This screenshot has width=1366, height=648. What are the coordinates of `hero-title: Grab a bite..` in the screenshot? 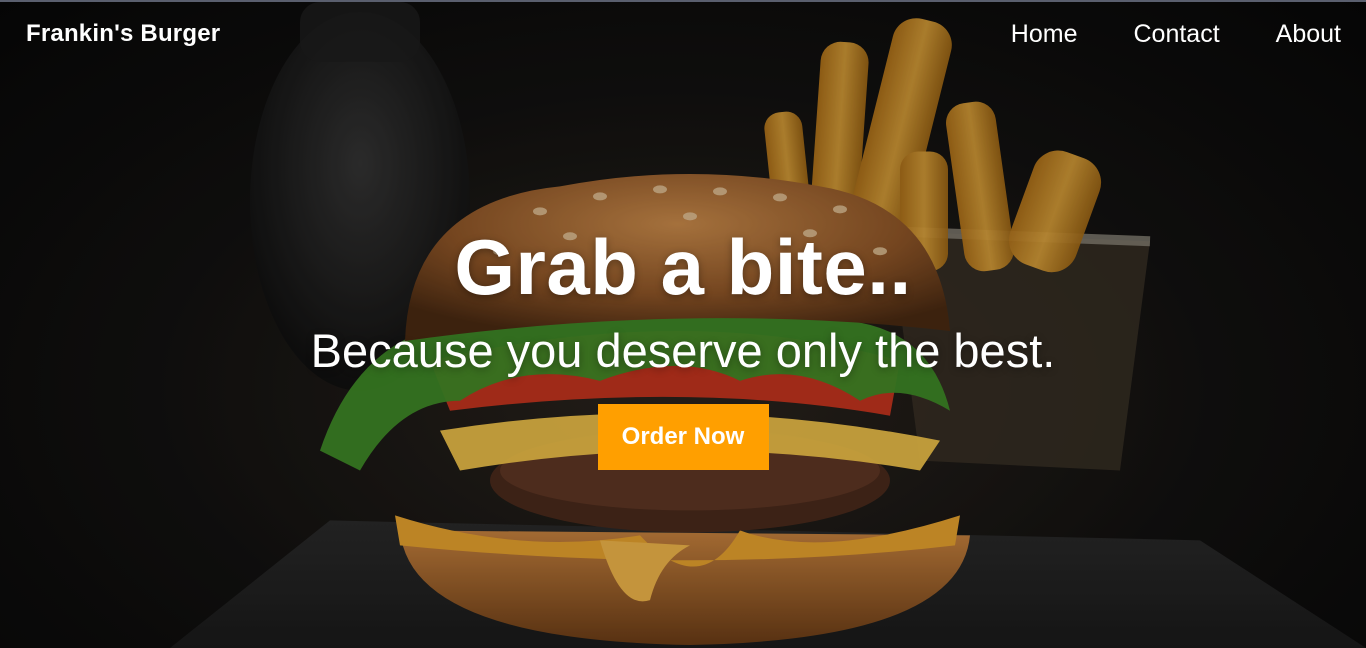 It's located at (683, 267).